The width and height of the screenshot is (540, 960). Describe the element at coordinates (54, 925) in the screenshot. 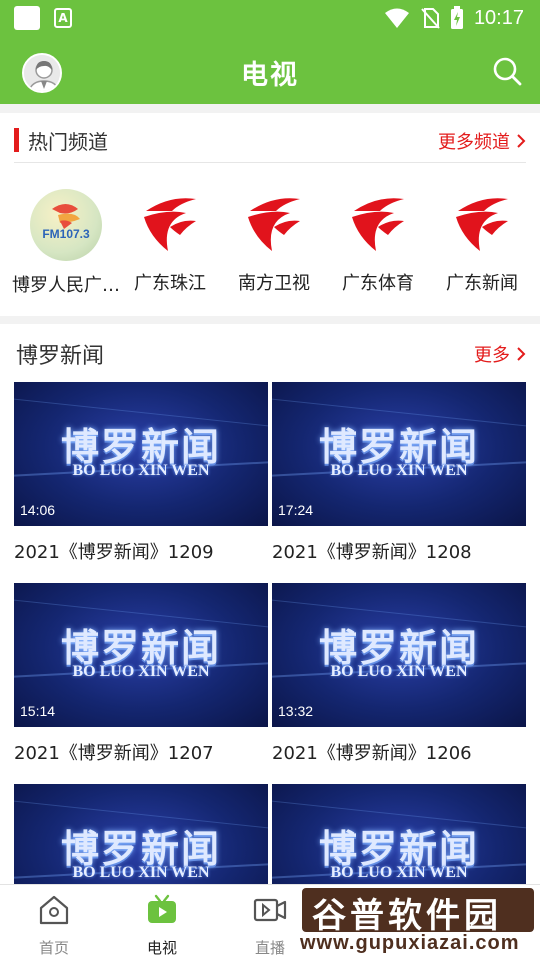

I see `nav-home: 首页` at that location.